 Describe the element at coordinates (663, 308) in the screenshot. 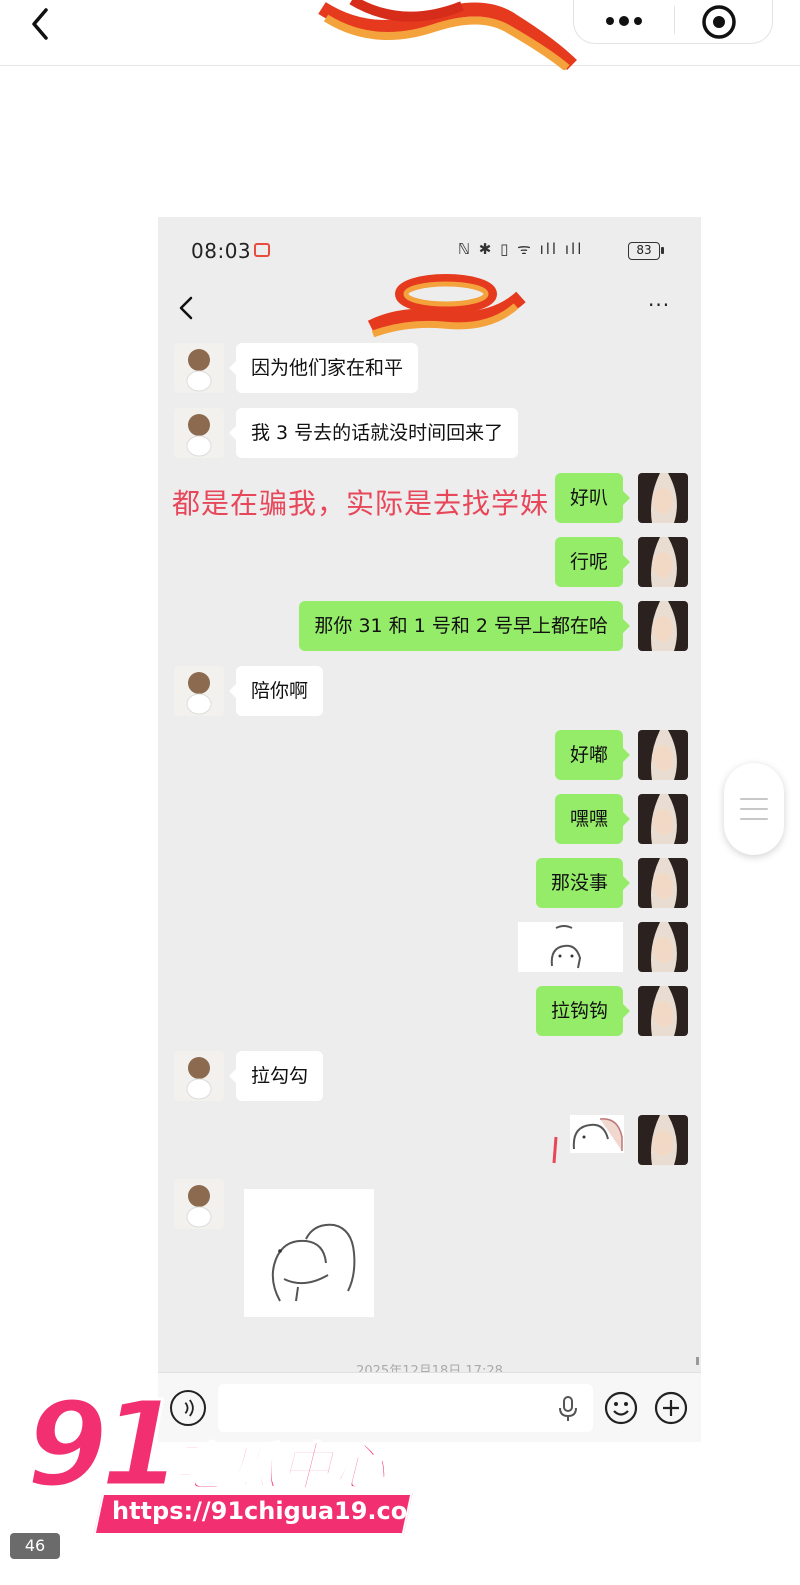

I see `chat-more-icon: ···` at that location.